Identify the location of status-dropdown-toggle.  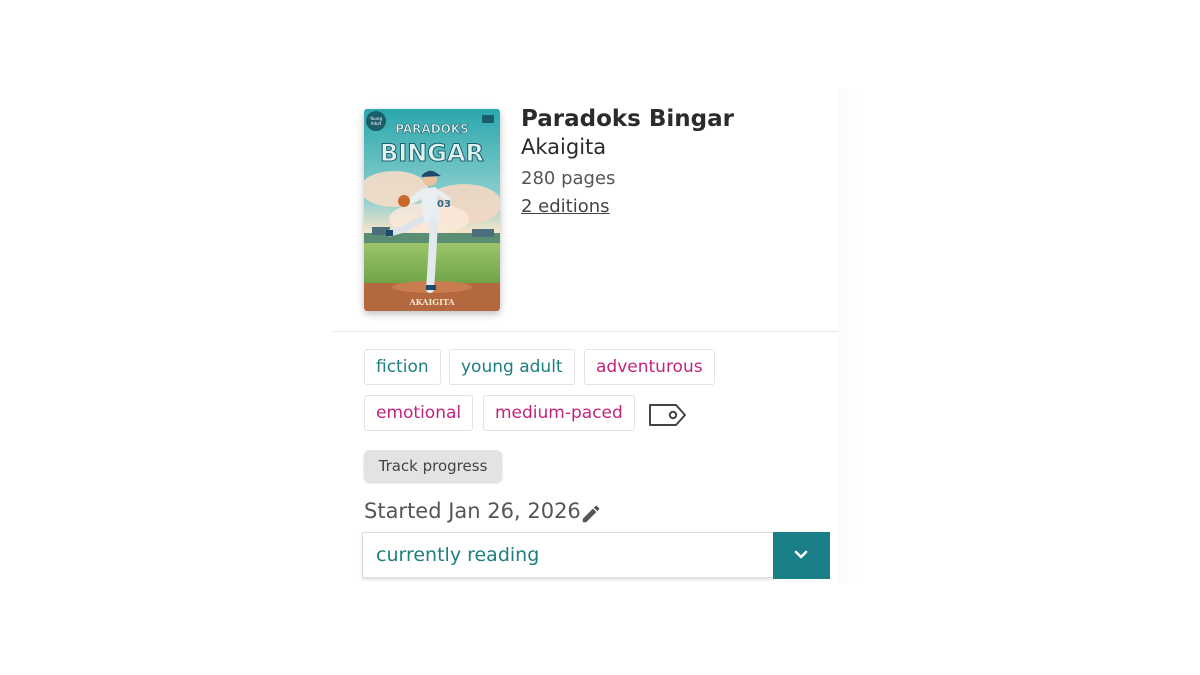
(801, 555).